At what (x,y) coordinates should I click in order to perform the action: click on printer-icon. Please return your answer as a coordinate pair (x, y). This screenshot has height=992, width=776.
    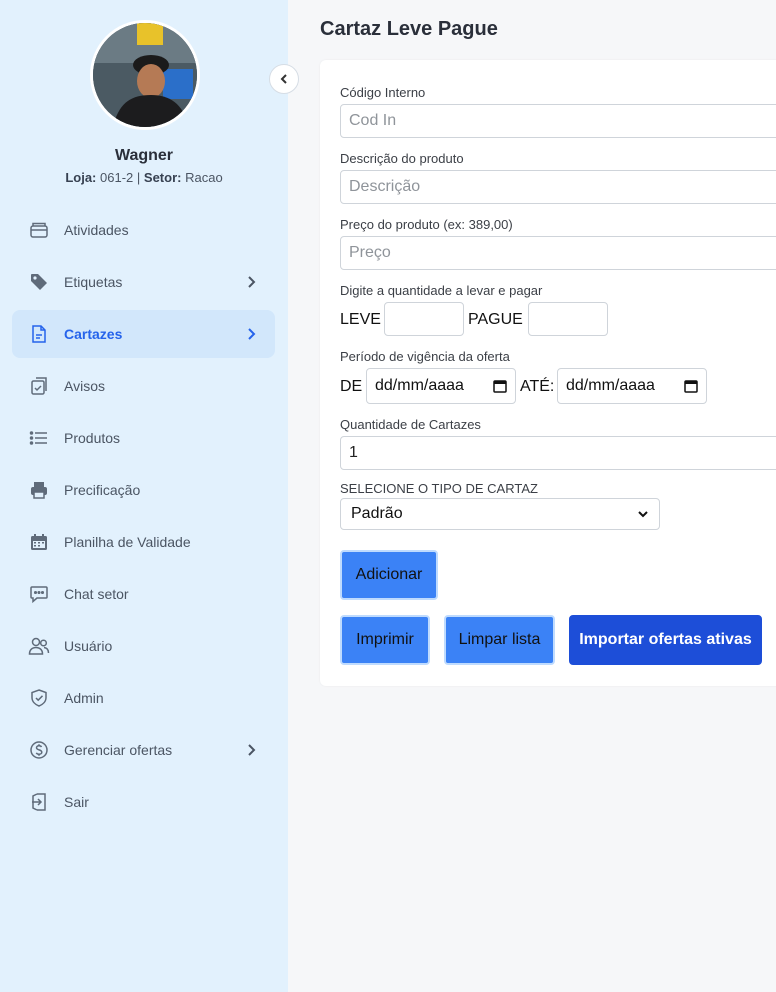
    Looking at the image, I should click on (39, 490).